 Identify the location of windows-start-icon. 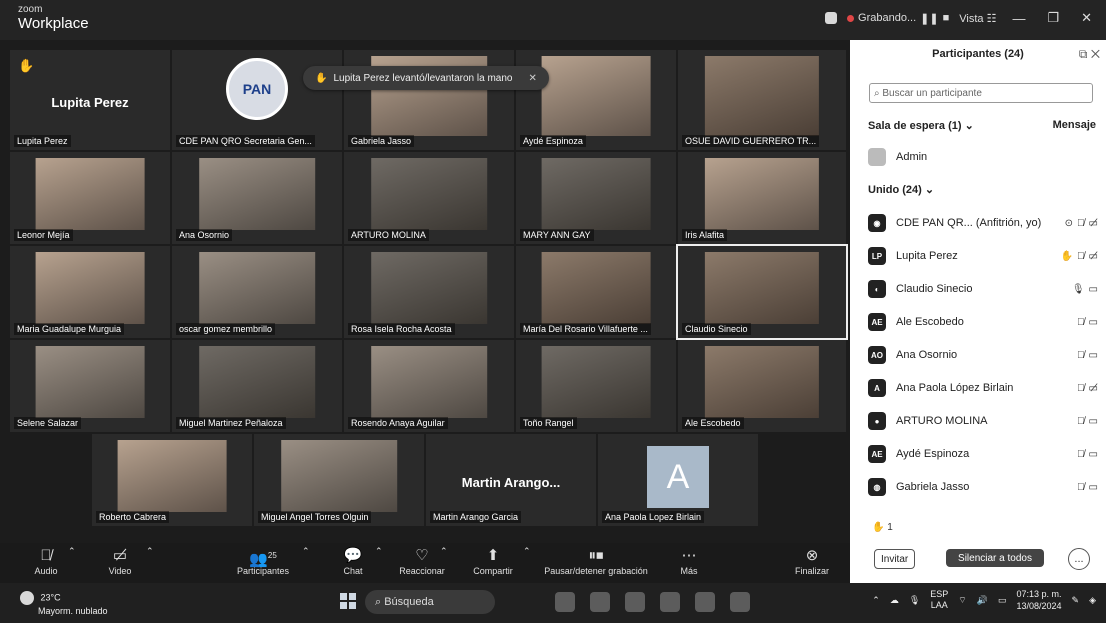
(348, 601).